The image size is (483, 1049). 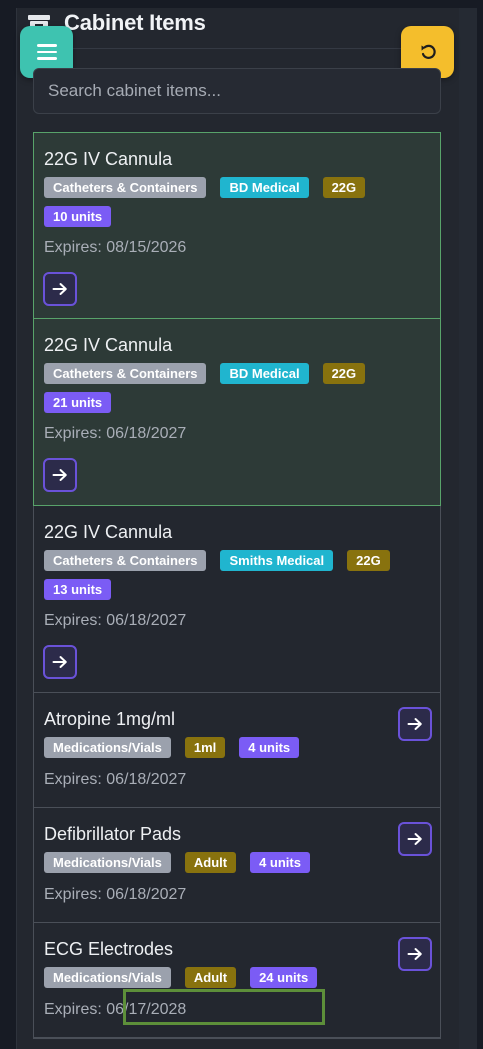 I want to click on quantity-badge: 10 units, so click(x=78, y=216).